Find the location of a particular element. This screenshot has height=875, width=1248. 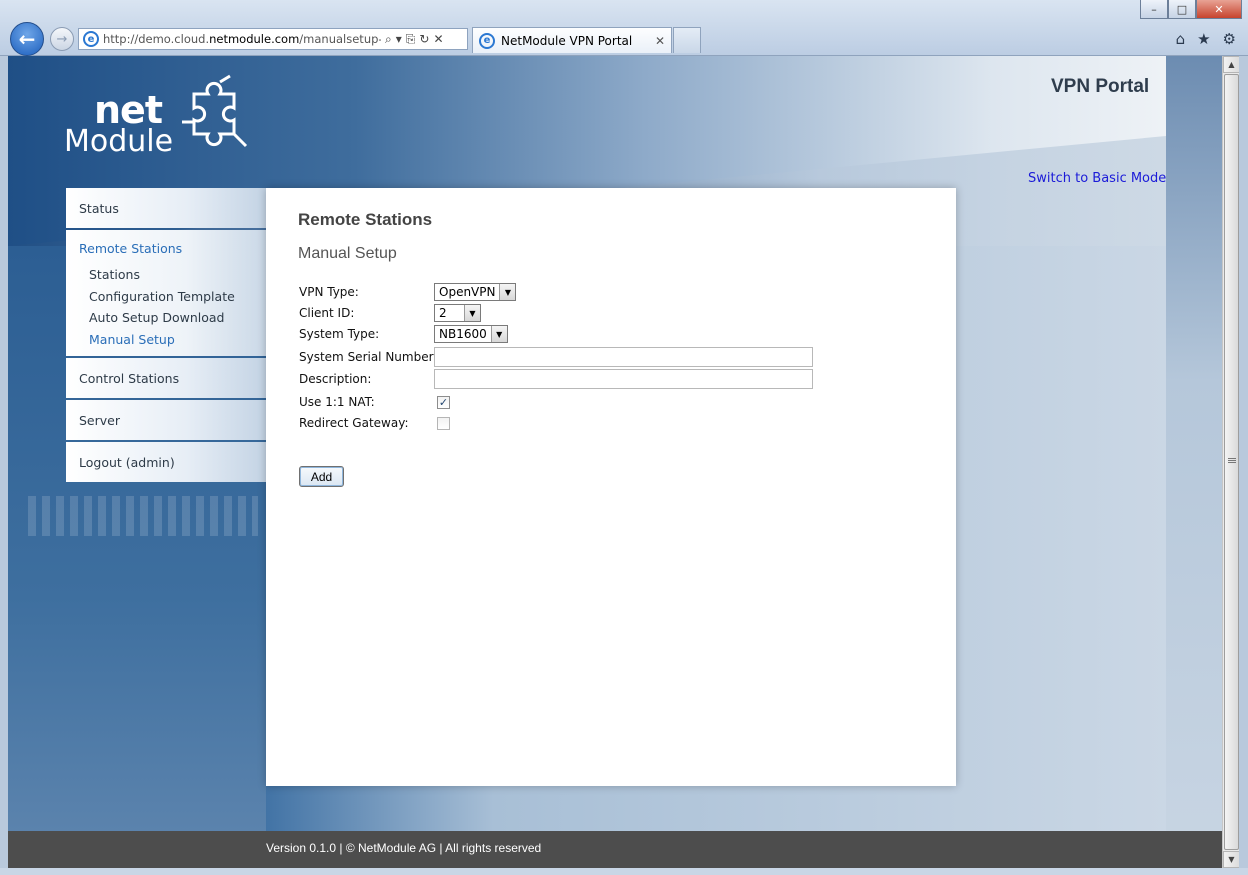

description-row: Description: is located at coordinates (556, 379).